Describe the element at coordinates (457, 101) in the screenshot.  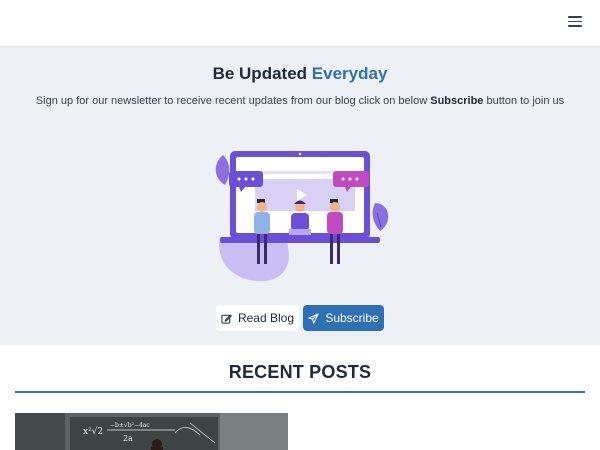
I see `hero-subtitle-bold: Subscribe` at that location.